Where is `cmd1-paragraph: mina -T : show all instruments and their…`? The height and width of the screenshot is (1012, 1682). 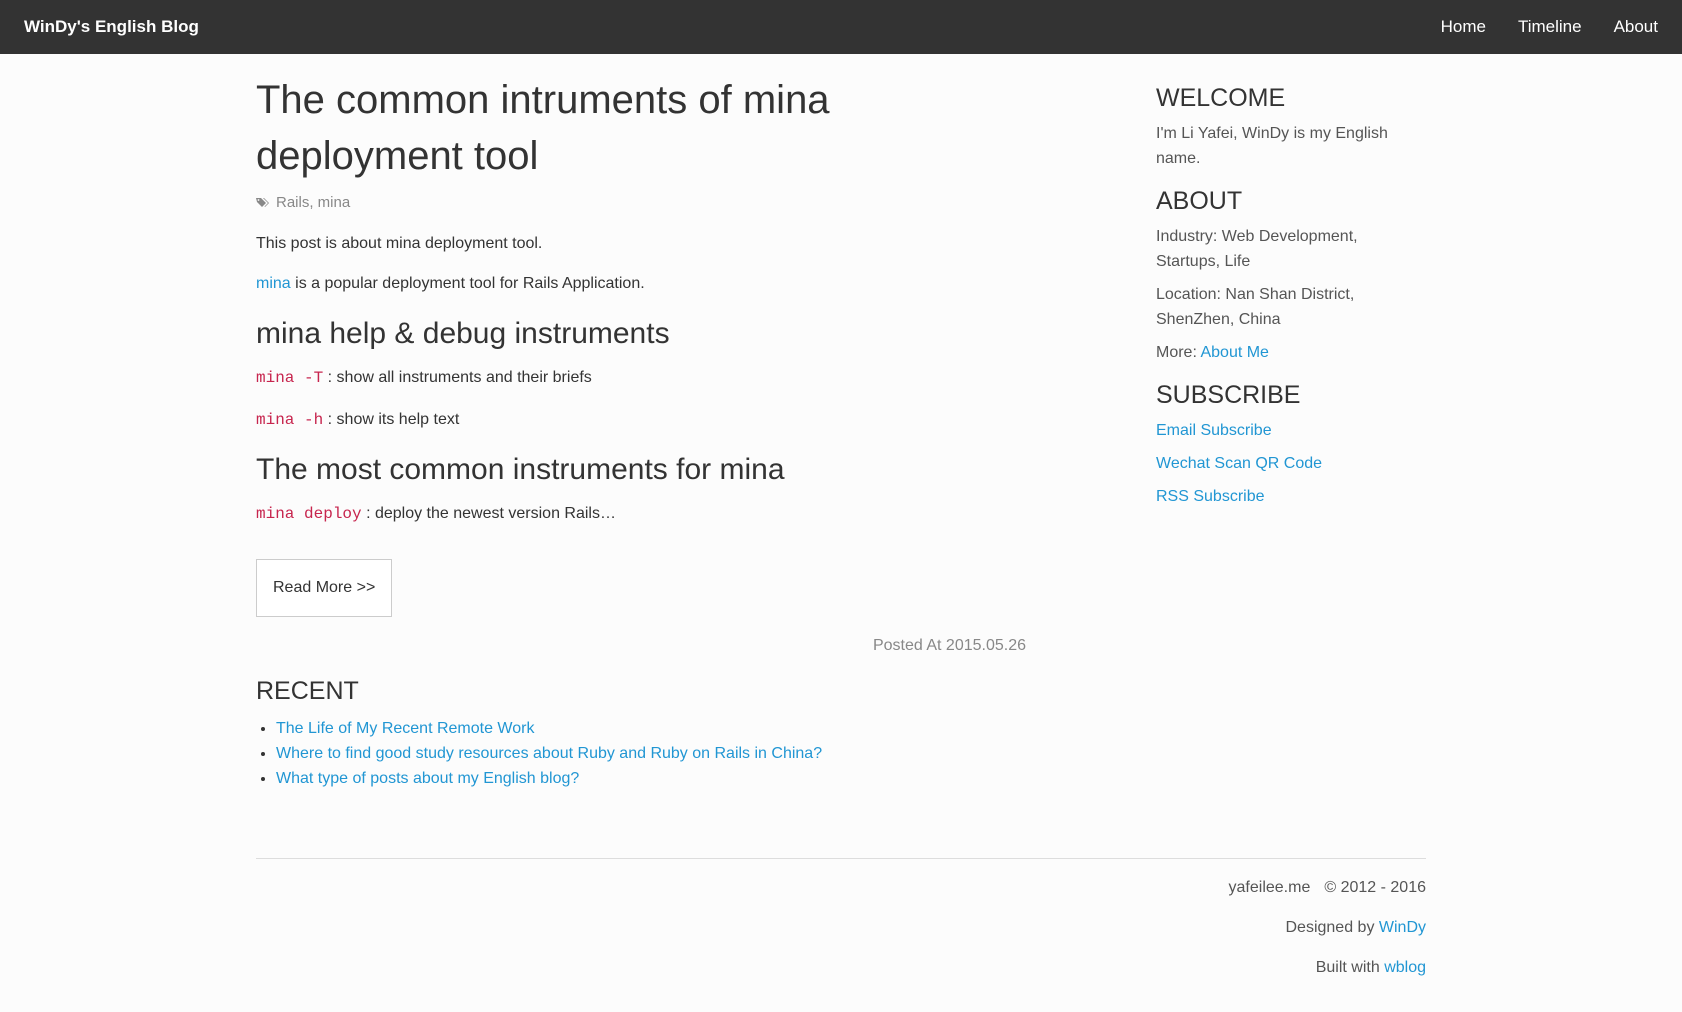
cmd1-paragraph: mina -T : show all instruments and their… is located at coordinates (641, 378).